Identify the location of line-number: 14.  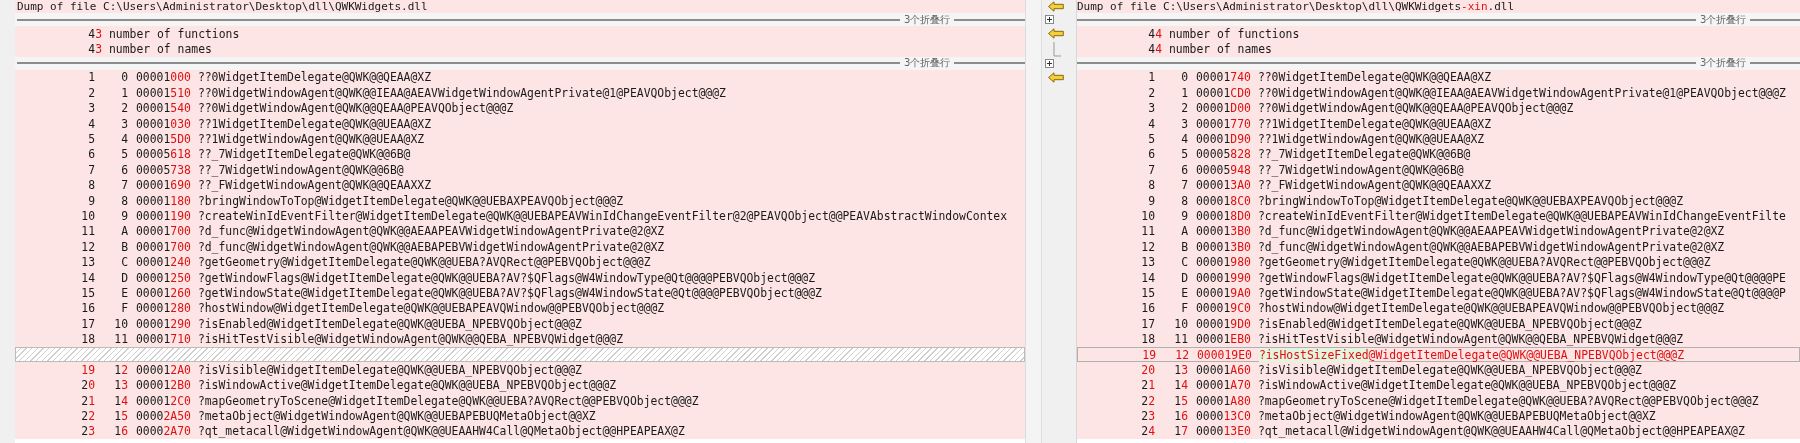
(1147, 277).